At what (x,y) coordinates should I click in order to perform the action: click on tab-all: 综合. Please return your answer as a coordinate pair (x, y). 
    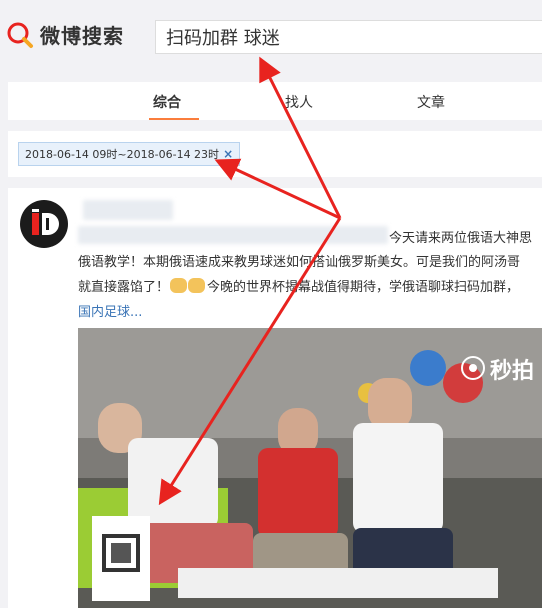
    Looking at the image, I should click on (167, 102).